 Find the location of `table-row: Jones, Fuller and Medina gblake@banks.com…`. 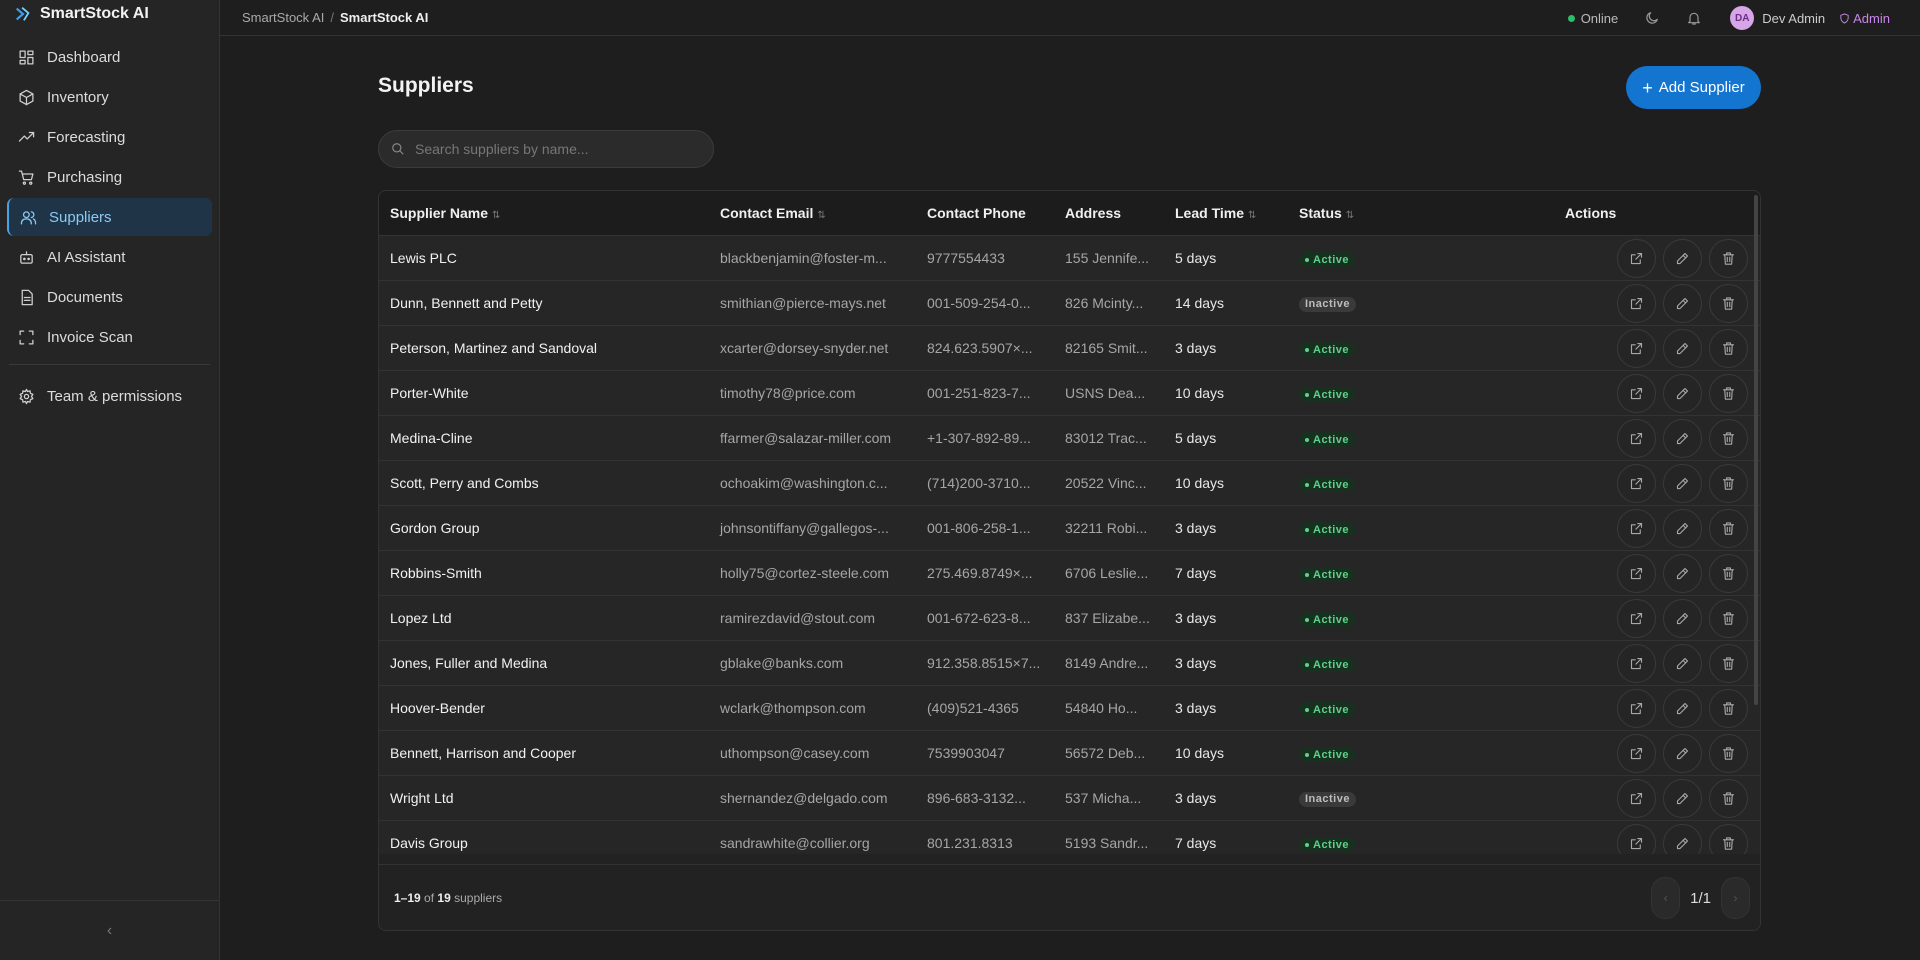

table-row: Jones, Fuller and Medina gblake@banks.com… is located at coordinates (1069, 663).